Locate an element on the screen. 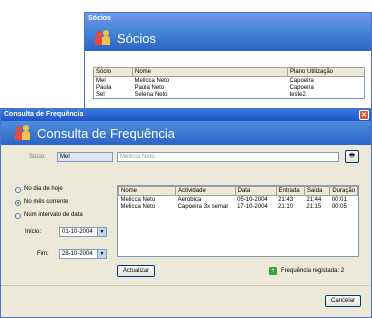 The height and width of the screenshot is (318, 372). inicio-date-picker: 01-10-2004 ▼ is located at coordinates (83, 232).